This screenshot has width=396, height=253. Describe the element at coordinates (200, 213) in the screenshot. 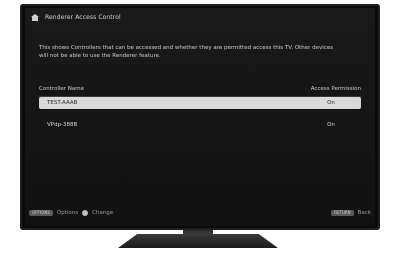

I see `footer-bar: OPTIONS Options Change RETURN Back` at that location.